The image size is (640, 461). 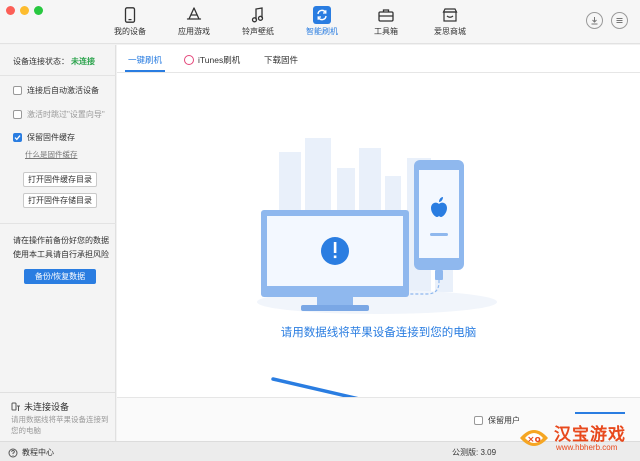 I want to click on device-hint: 请用数据线将苹果设备连接到您的电脑, so click(x=60, y=425).